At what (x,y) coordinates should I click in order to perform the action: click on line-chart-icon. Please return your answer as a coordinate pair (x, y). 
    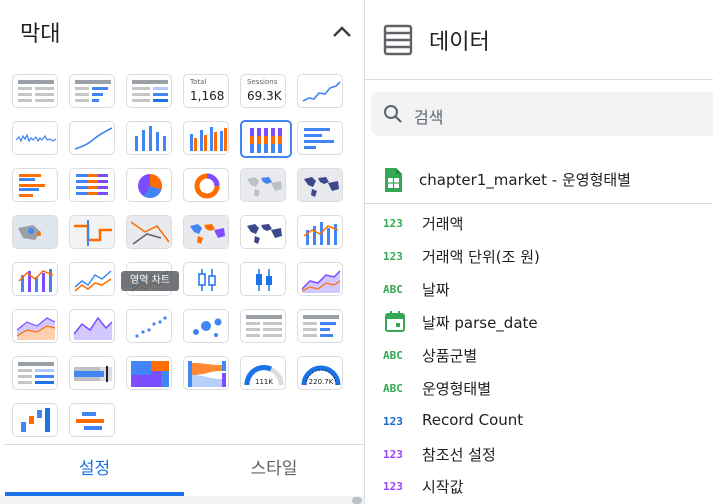
    Looking at the image, I should click on (321, 91).